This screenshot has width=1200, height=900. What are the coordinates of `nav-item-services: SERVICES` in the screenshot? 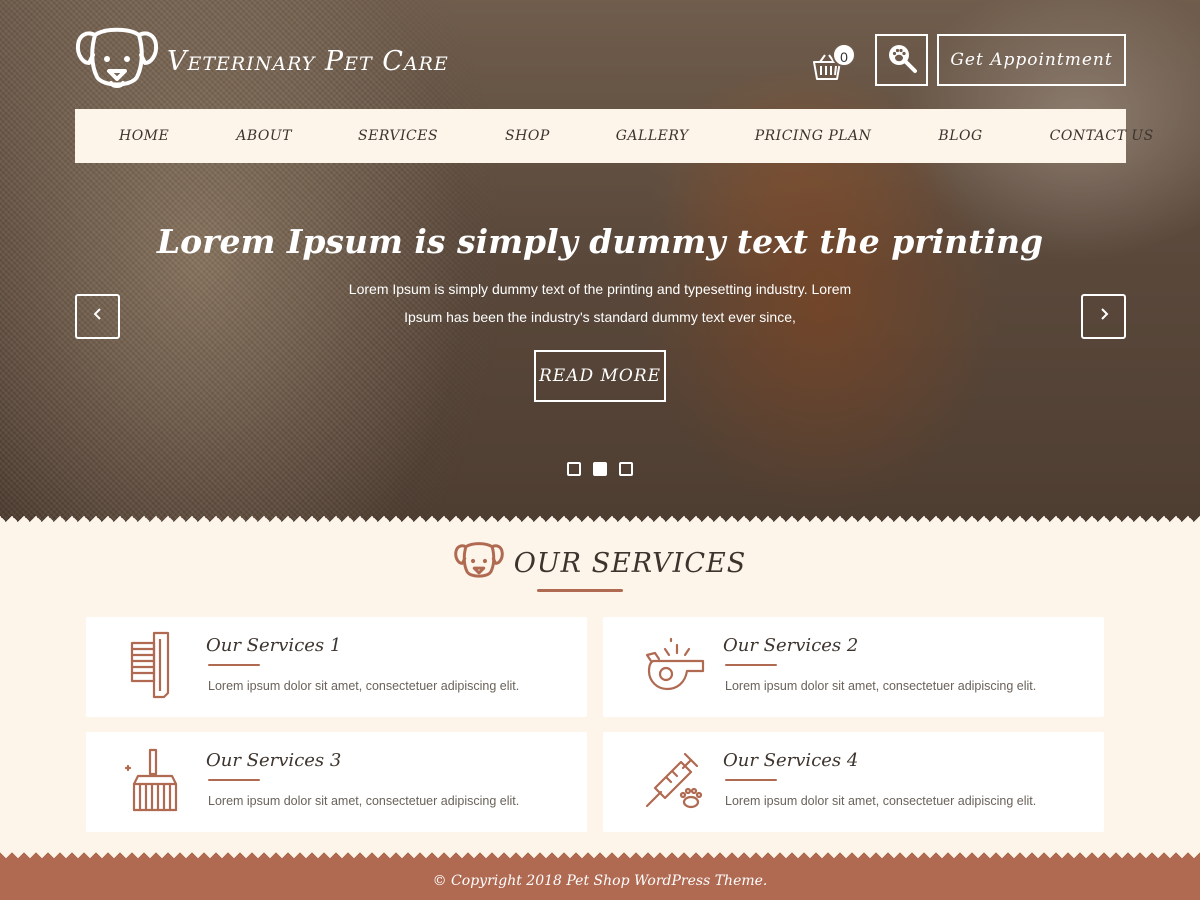 It's located at (398, 136).